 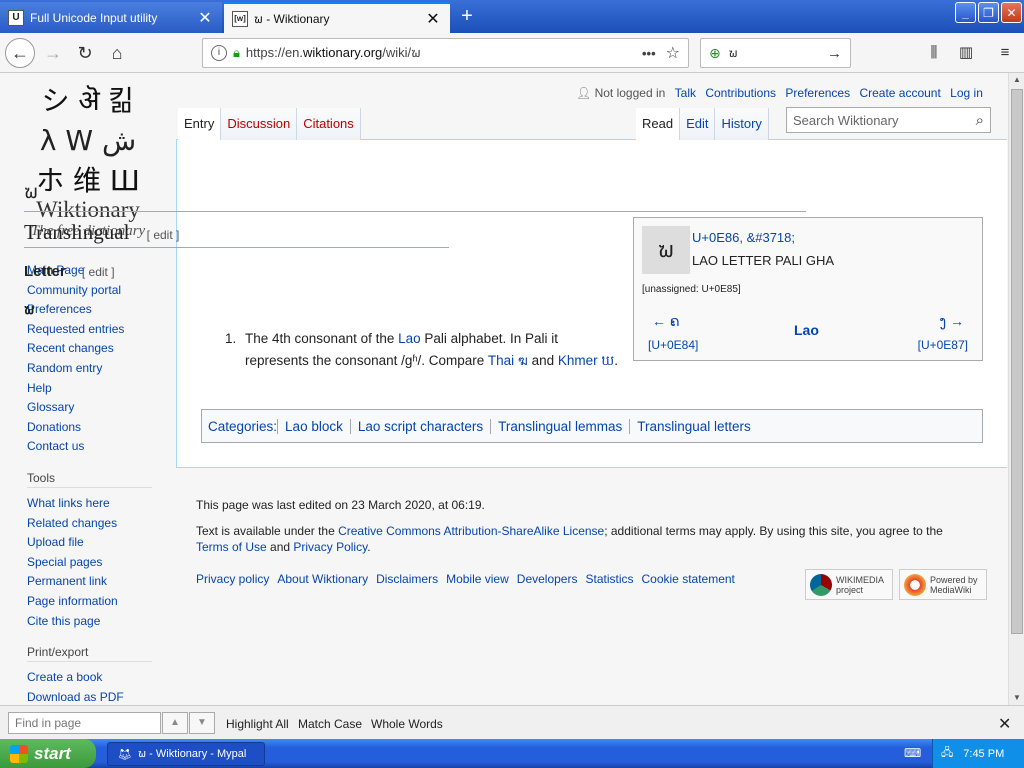 I want to click on footer-link-privacy-policy: Privacy policy, so click(x=232, y=579).